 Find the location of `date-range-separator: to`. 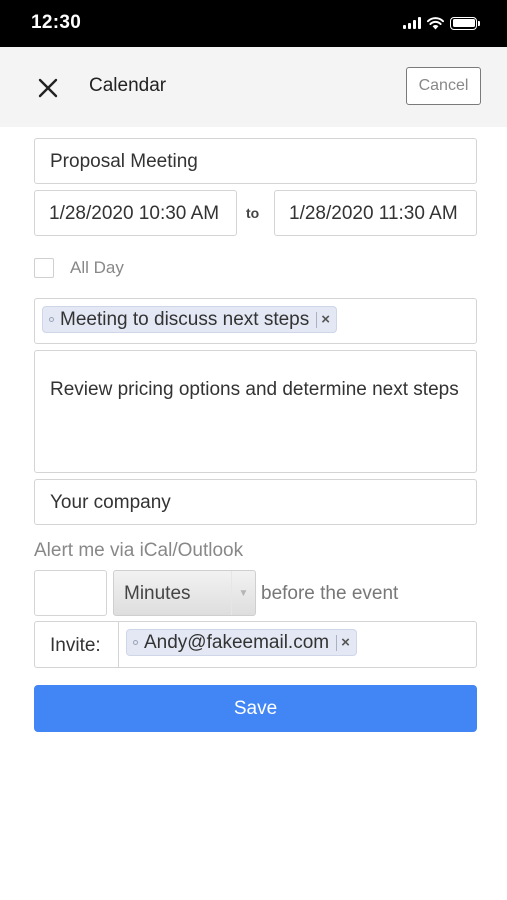

date-range-separator: to is located at coordinates (253, 213).